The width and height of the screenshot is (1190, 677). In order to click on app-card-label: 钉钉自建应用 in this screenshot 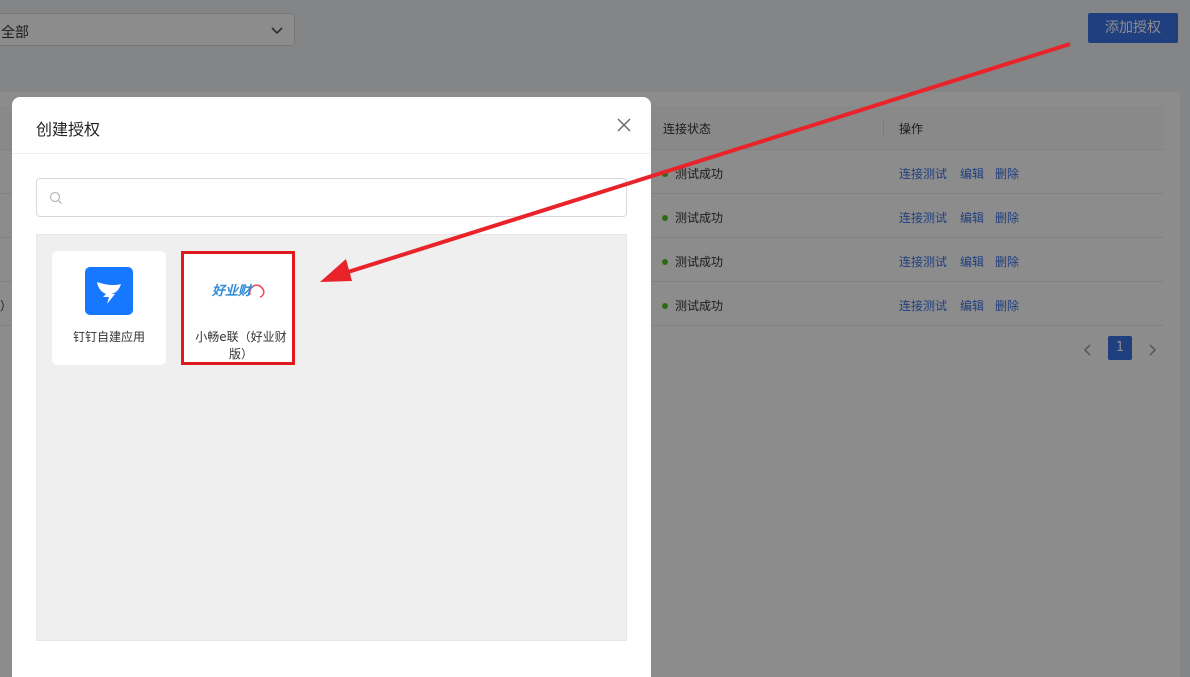, I will do `click(108, 337)`.